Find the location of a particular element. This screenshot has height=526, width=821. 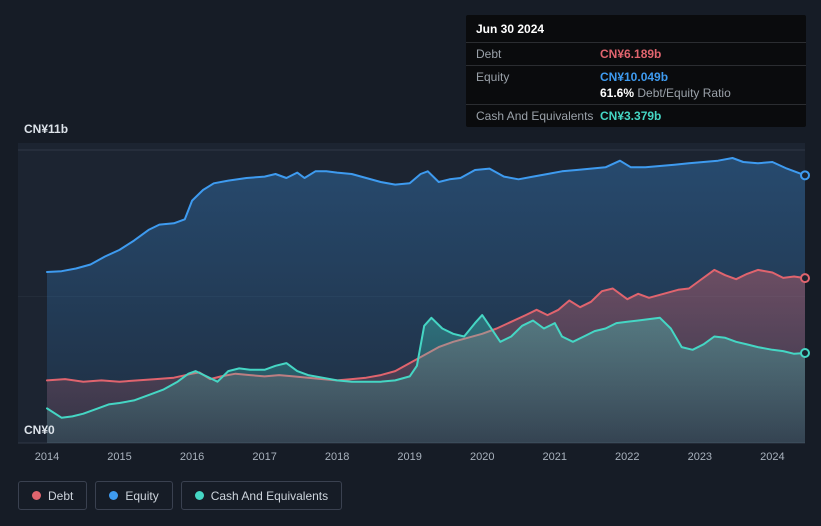

tooltip-row-cash: Cash And Equivalents CN¥3.379b is located at coordinates (636, 116).